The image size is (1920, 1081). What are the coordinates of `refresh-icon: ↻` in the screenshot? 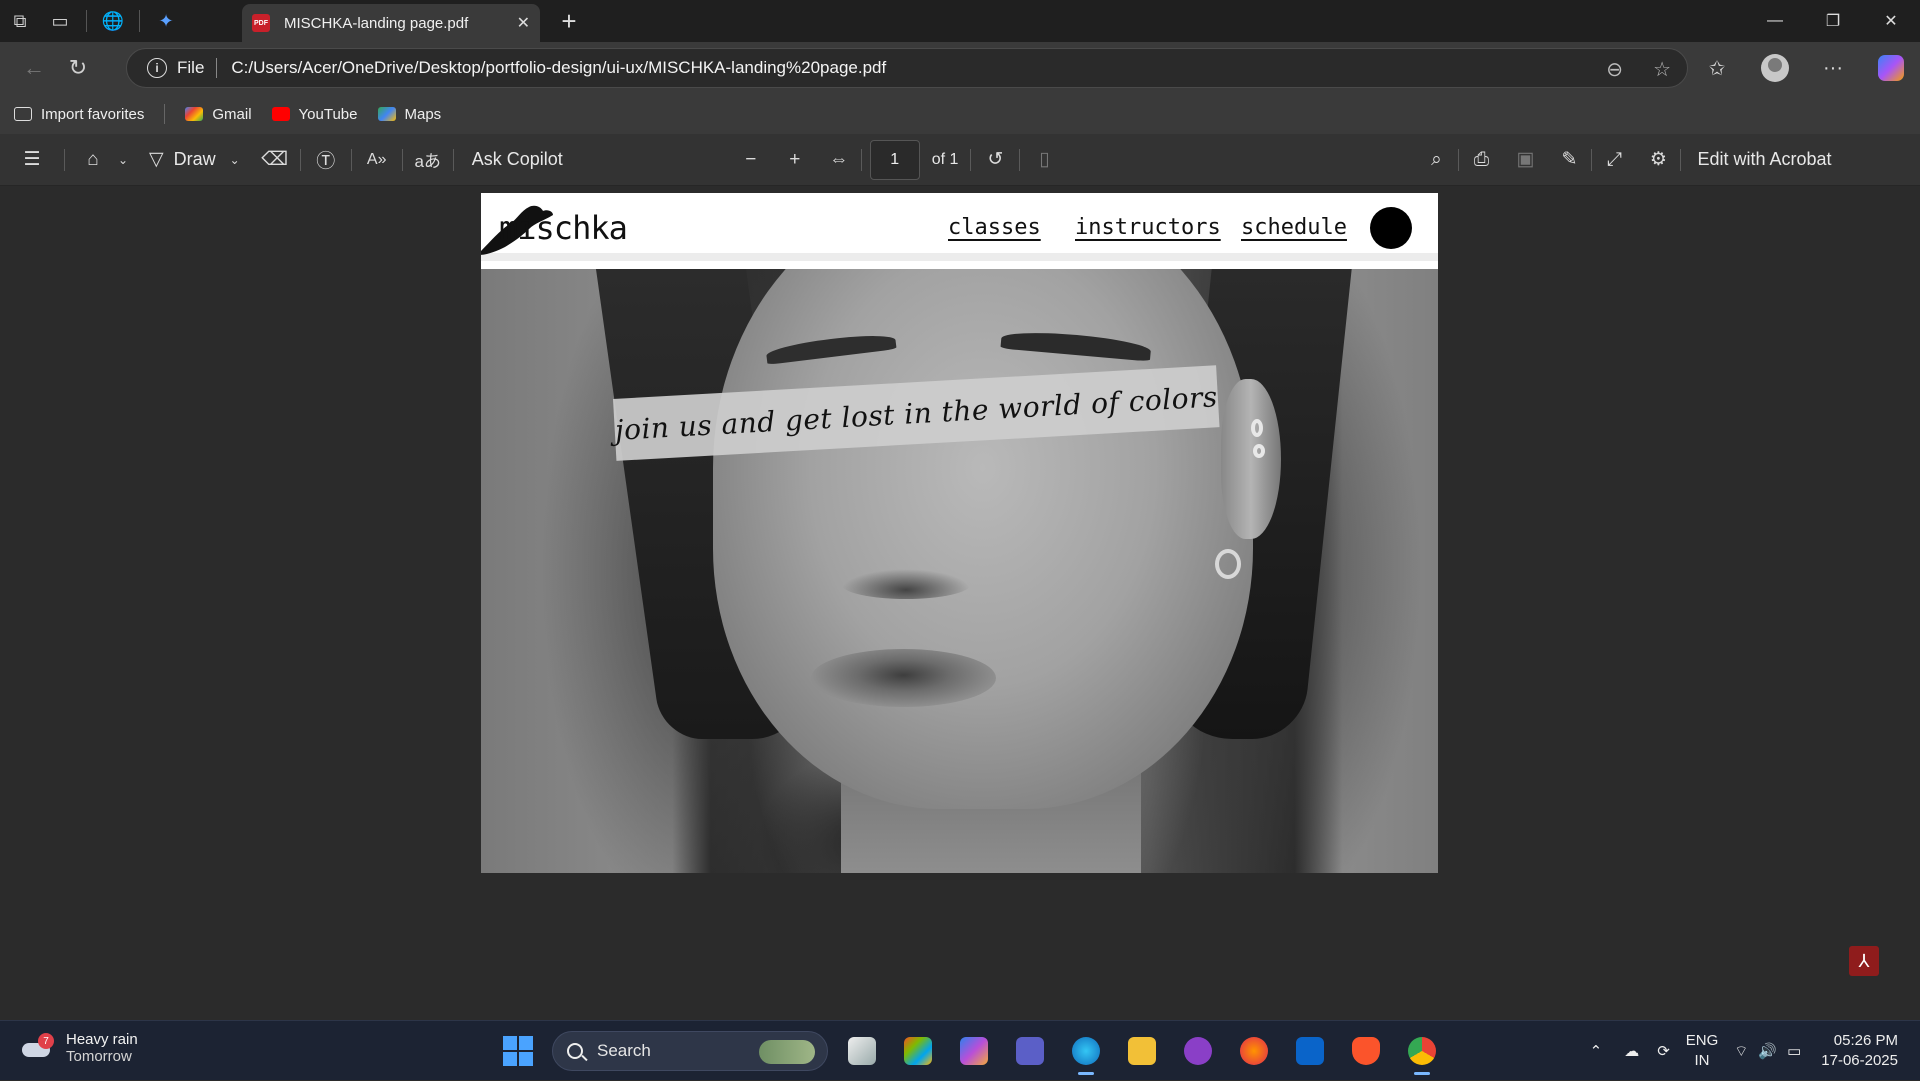 It's located at (78, 68).